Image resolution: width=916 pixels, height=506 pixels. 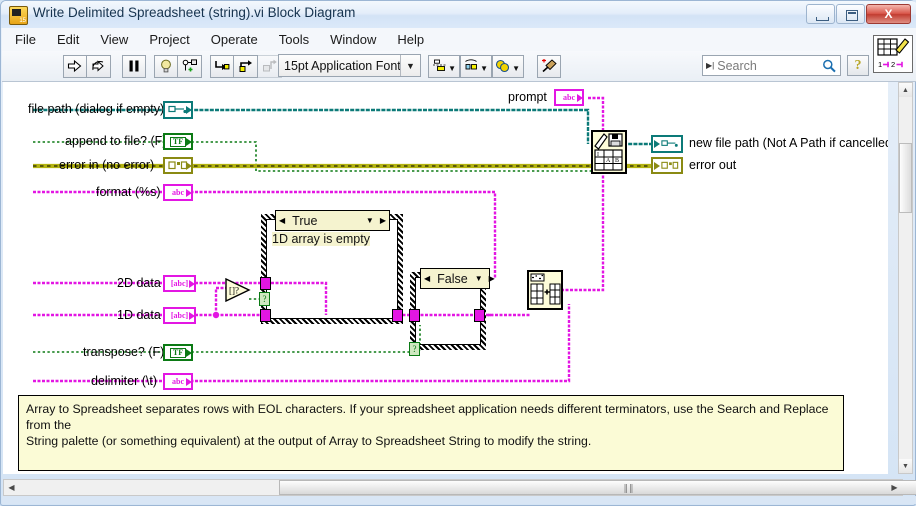 What do you see at coordinates (265, 283) in the screenshot?
I see `case-tunnel-2d-in` at bounding box center [265, 283].